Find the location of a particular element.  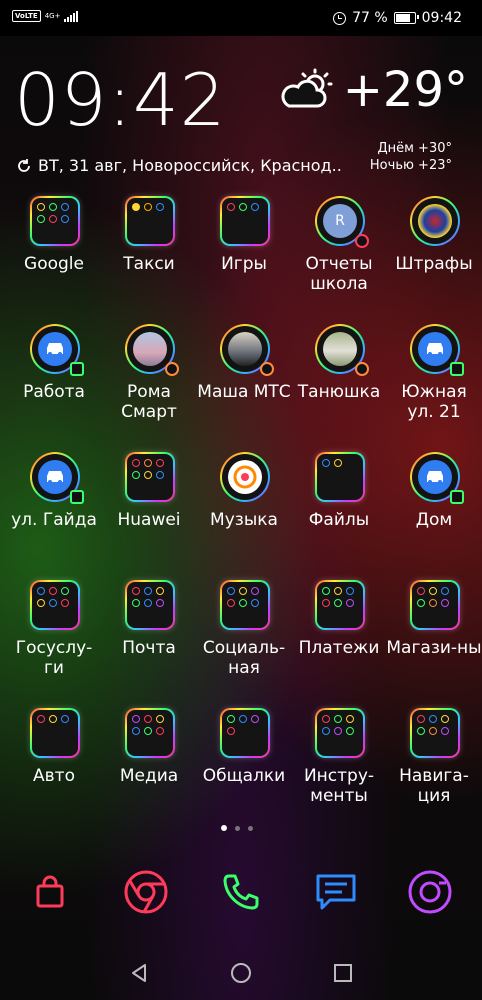

app-label: Музыка is located at coordinates (244, 520).